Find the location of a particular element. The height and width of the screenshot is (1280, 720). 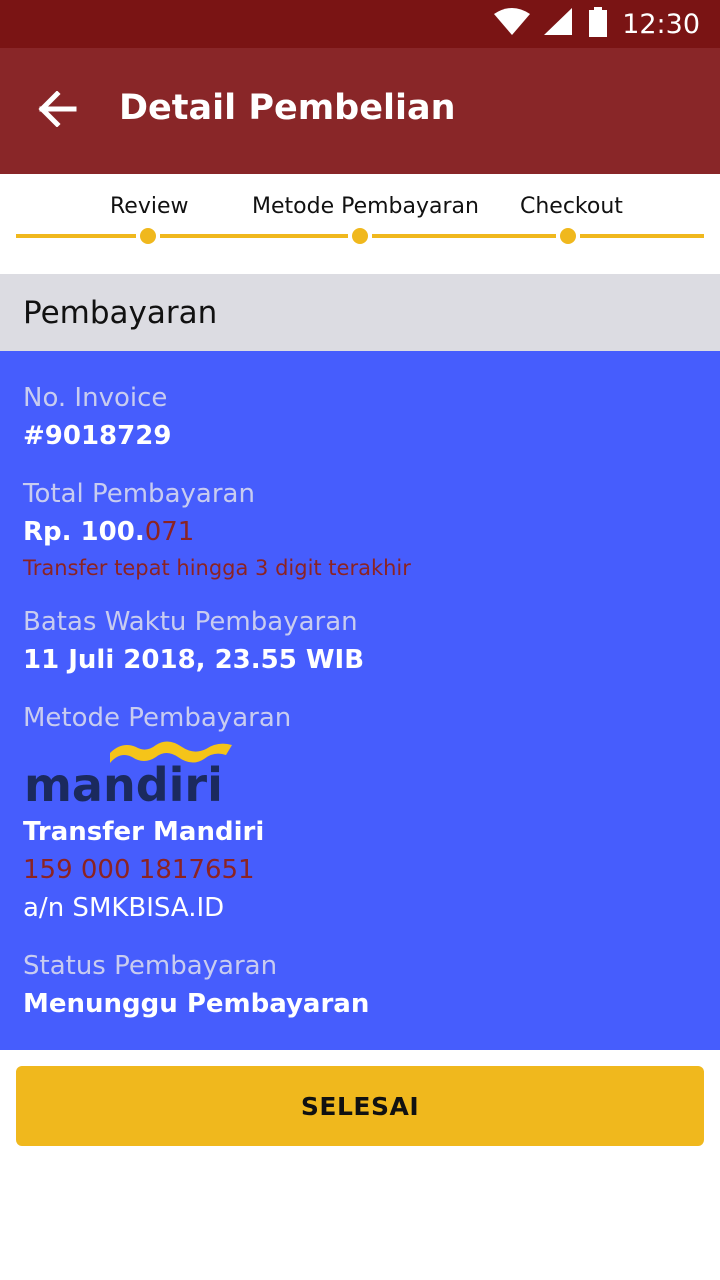

app-bar: Detail Pembelian is located at coordinates (360, 111).